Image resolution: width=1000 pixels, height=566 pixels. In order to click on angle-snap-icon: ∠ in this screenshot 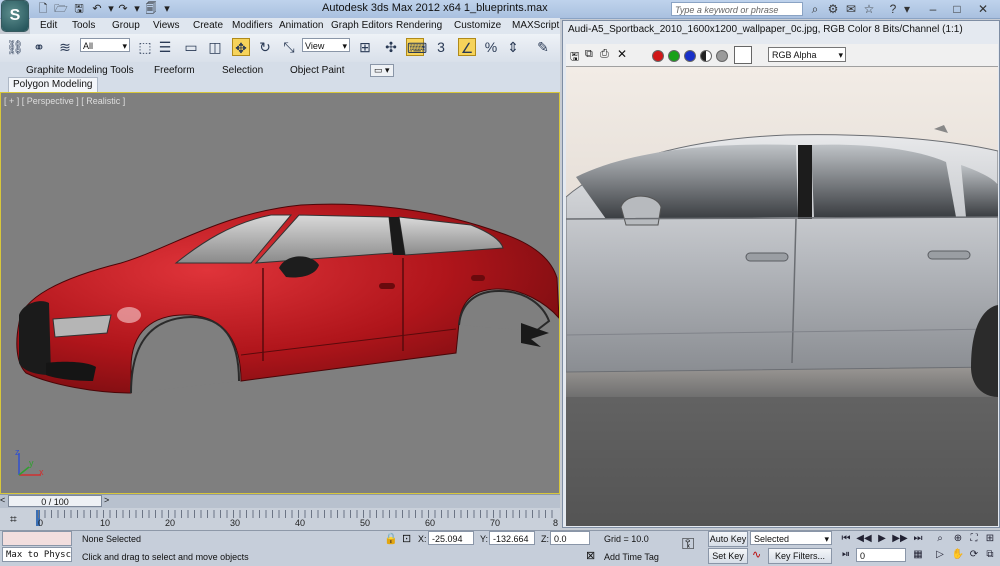, I will do `click(467, 47)`.